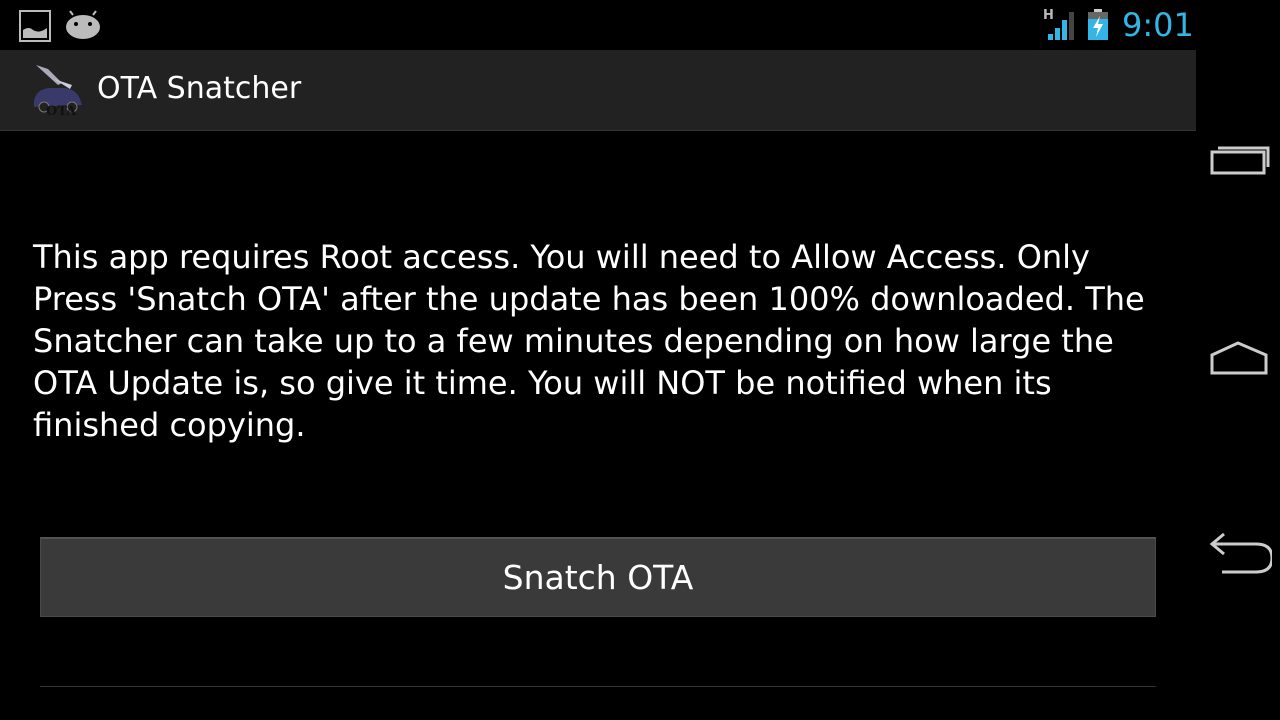 This screenshot has width=1280, height=720. What do you see at coordinates (61, 111) in the screenshot?
I see `svg-text: OTA` at bounding box center [61, 111].